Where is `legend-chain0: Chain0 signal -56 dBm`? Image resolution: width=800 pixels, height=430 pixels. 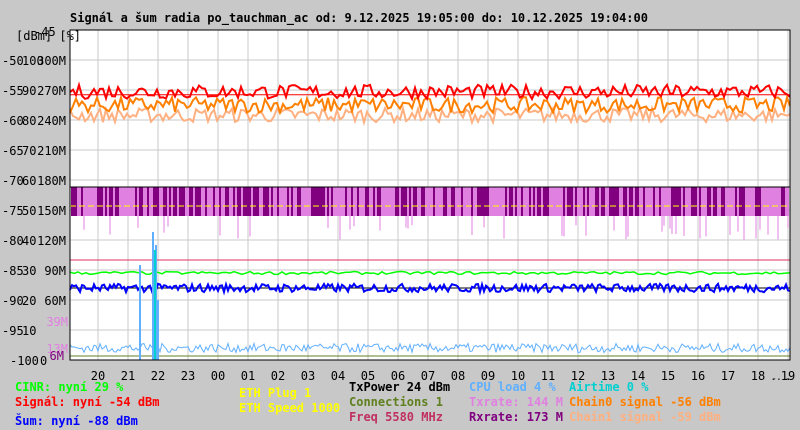
legend-chain0: Chain0 signal -56 dBm is located at coordinates (645, 402).